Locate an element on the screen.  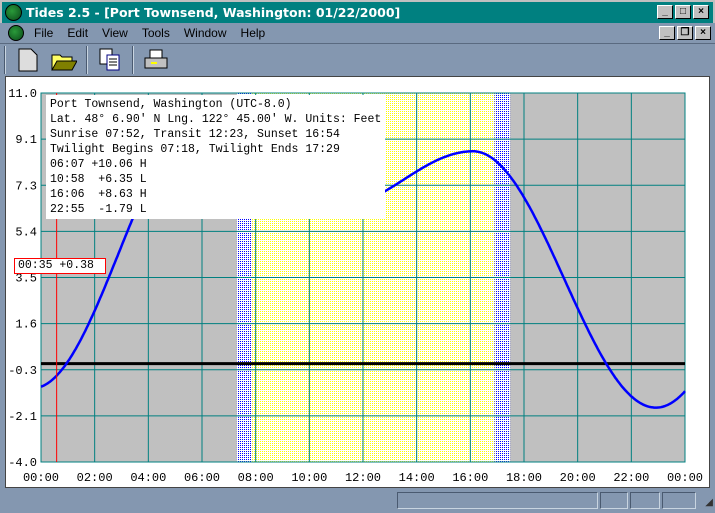
y-tick-label: -0.3 is located at coordinates (22, 371).